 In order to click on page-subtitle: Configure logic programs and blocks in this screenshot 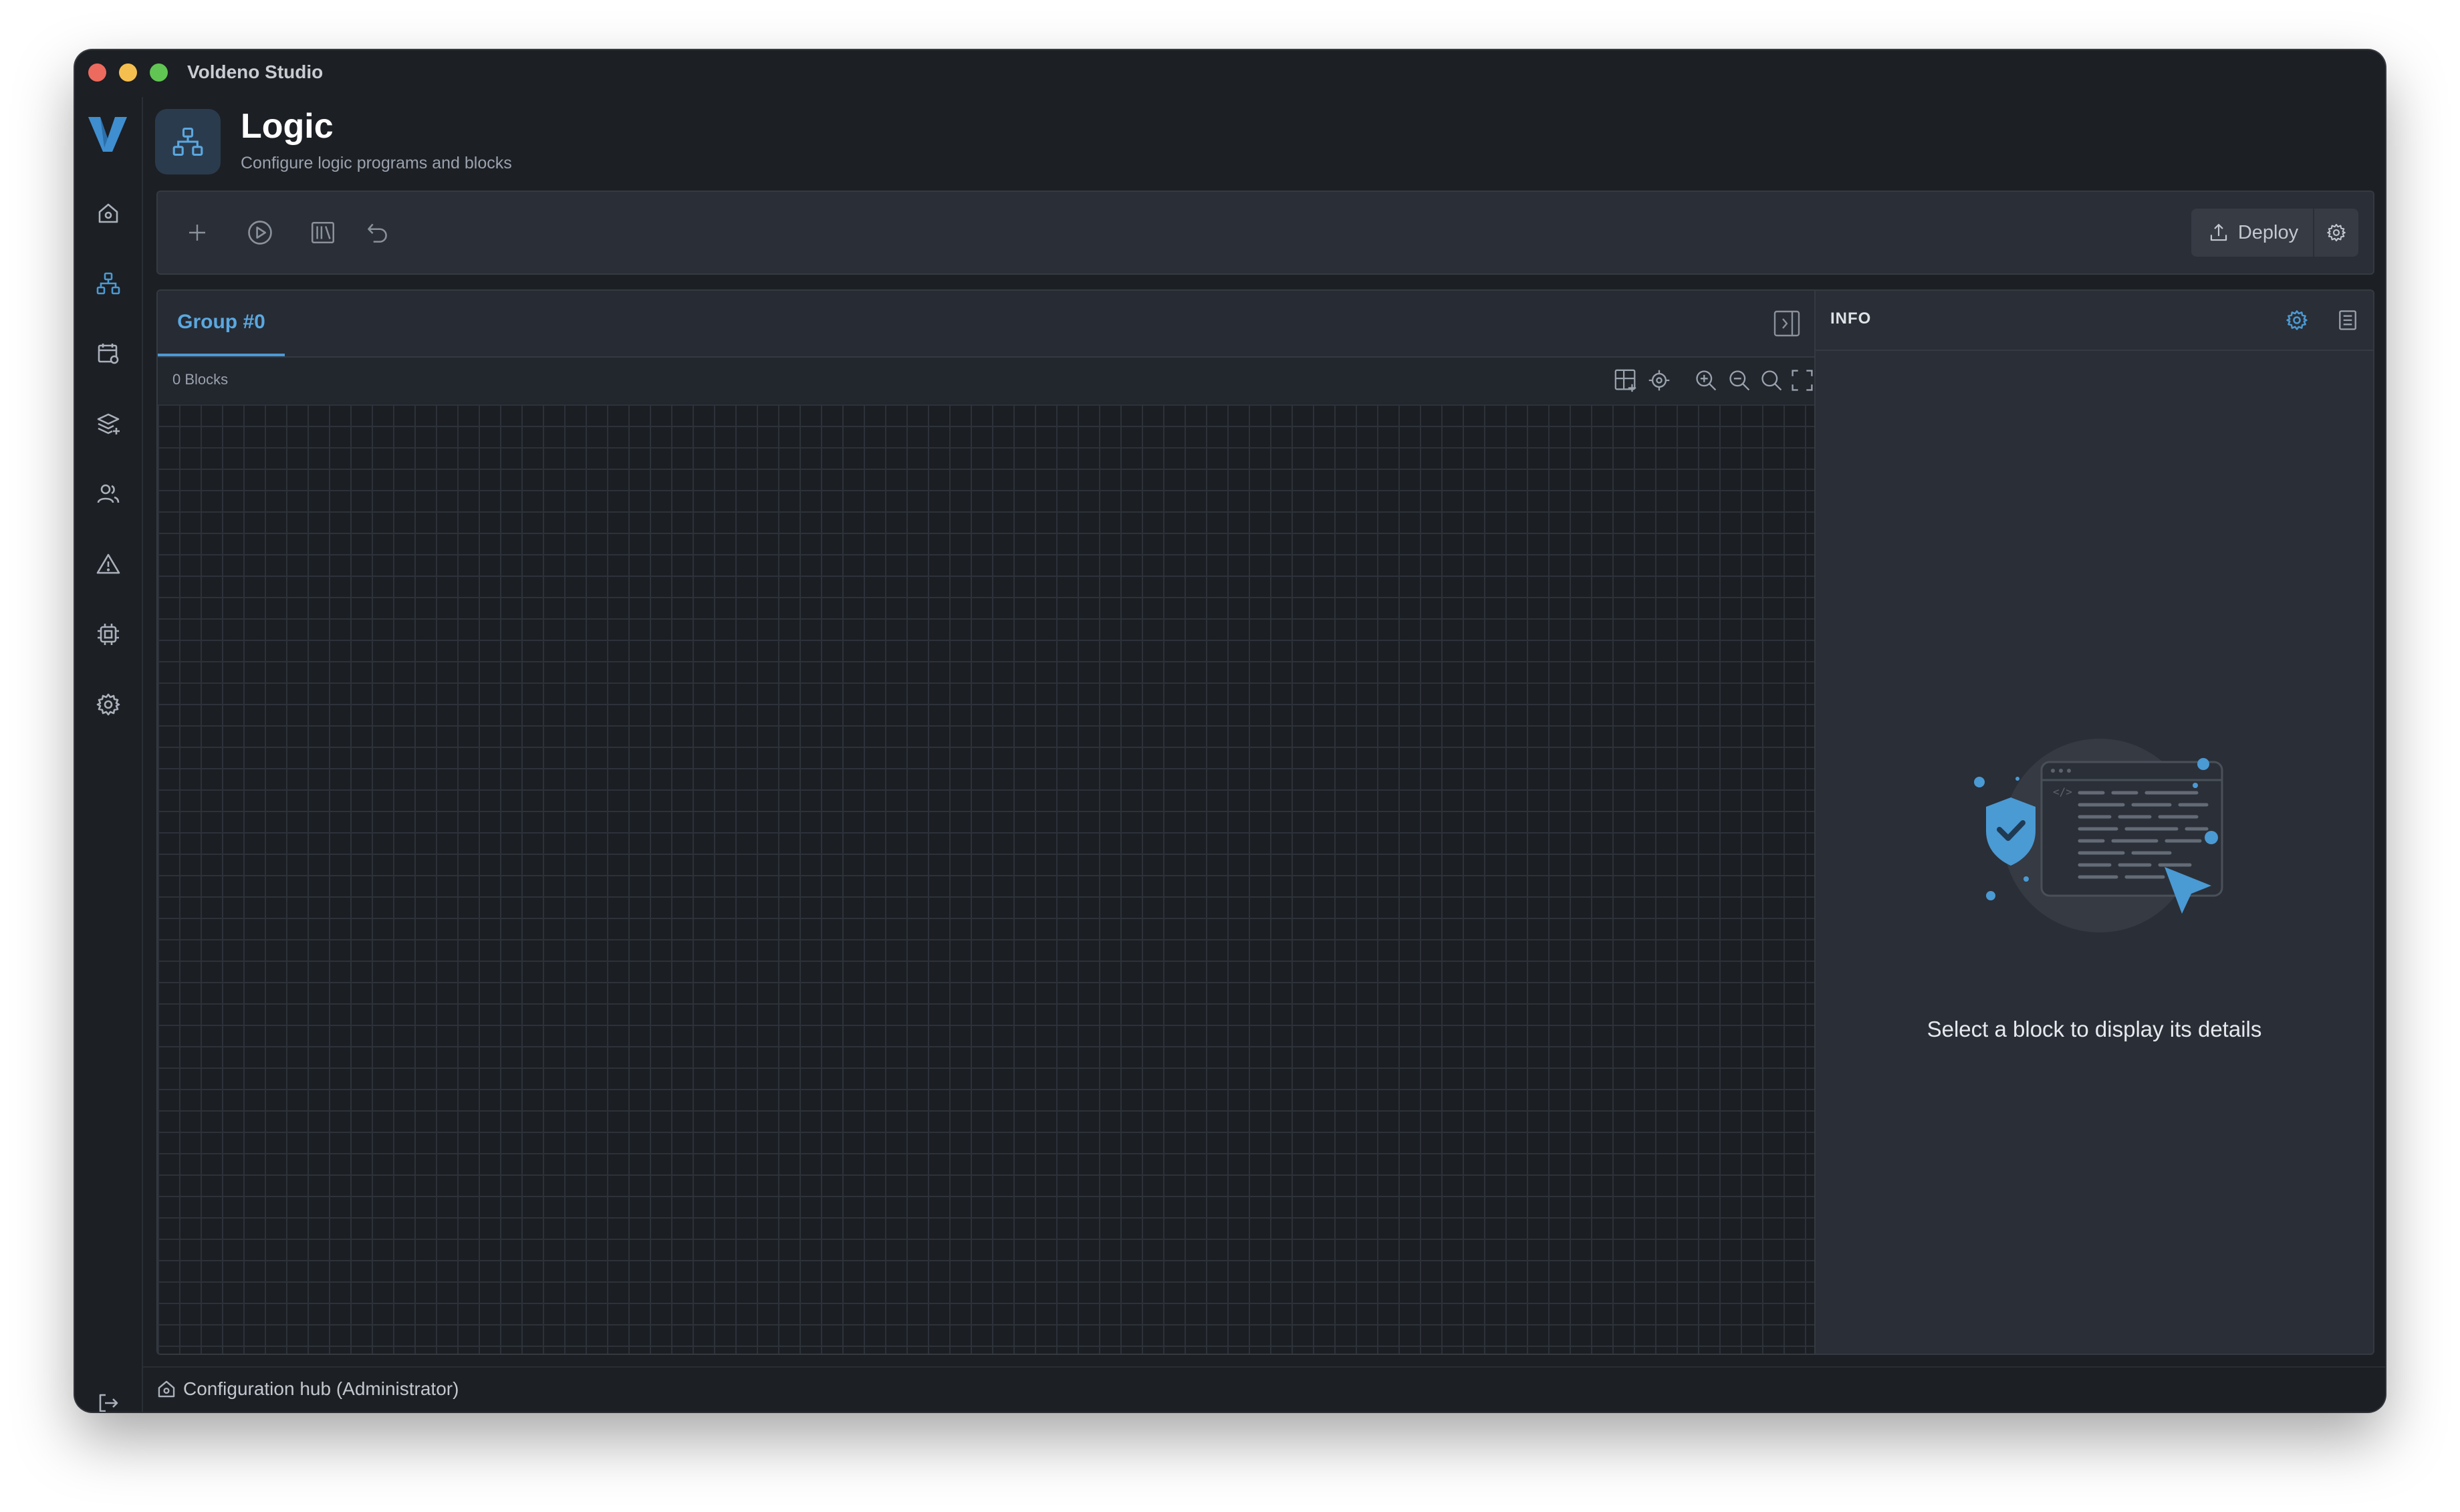, I will do `click(376, 163)`.